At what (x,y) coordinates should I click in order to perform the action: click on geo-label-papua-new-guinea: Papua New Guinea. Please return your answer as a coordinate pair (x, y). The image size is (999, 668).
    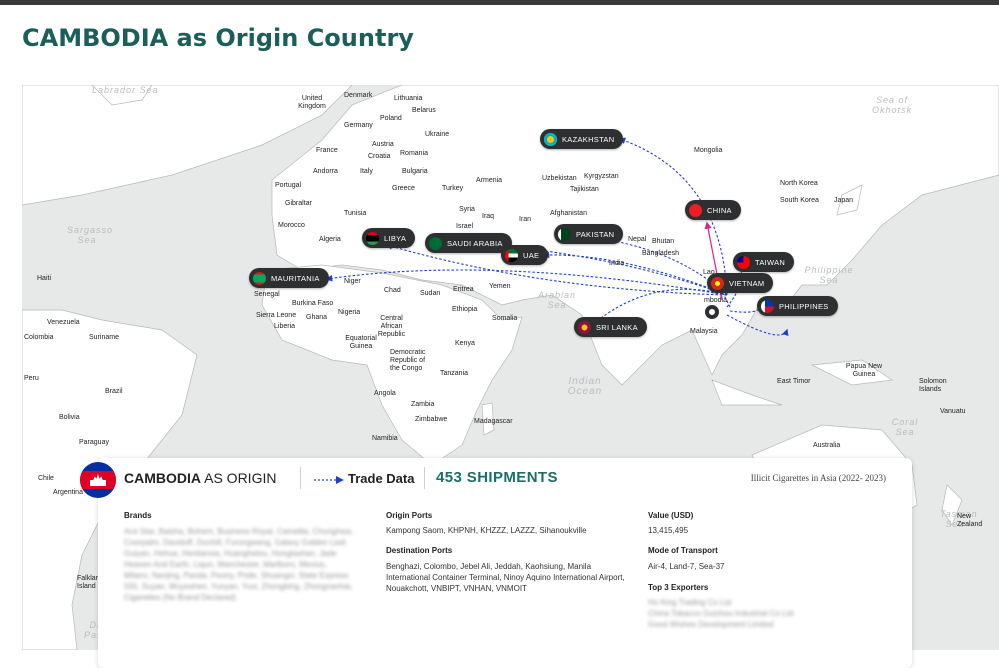
    Looking at the image, I should click on (864, 370).